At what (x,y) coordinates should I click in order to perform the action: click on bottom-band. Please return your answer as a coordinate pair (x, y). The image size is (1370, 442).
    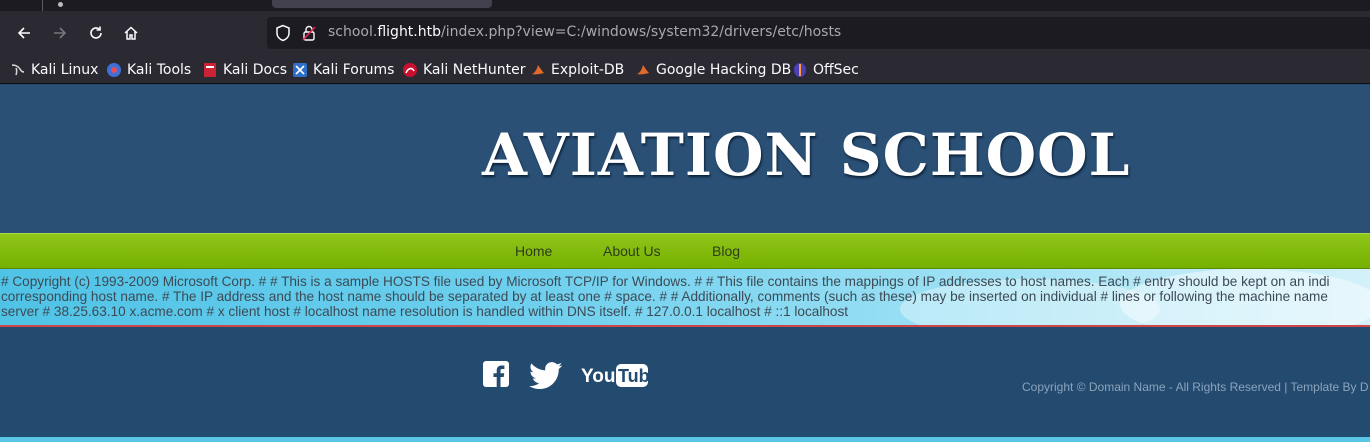
    Looking at the image, I should click on (685, 439).